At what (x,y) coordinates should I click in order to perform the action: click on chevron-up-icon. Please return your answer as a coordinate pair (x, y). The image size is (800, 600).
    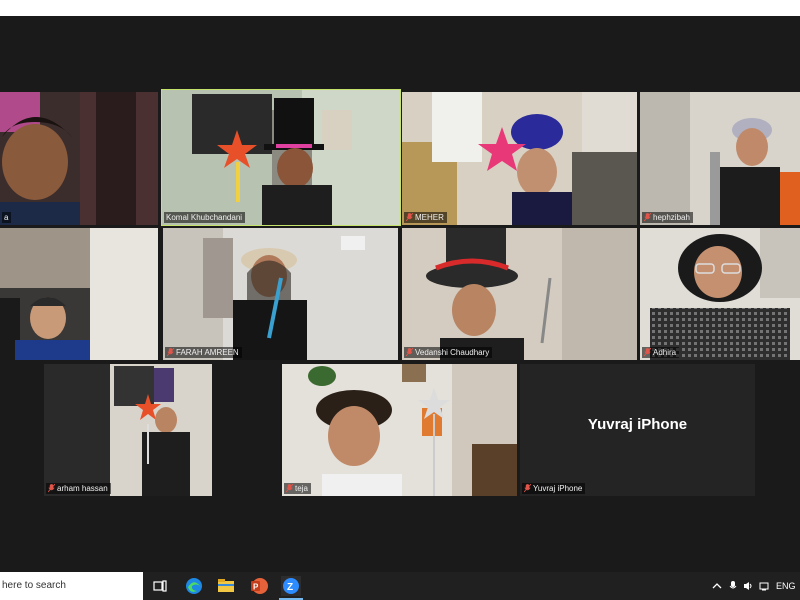
    Looking at the image, I should click on (717, 586).